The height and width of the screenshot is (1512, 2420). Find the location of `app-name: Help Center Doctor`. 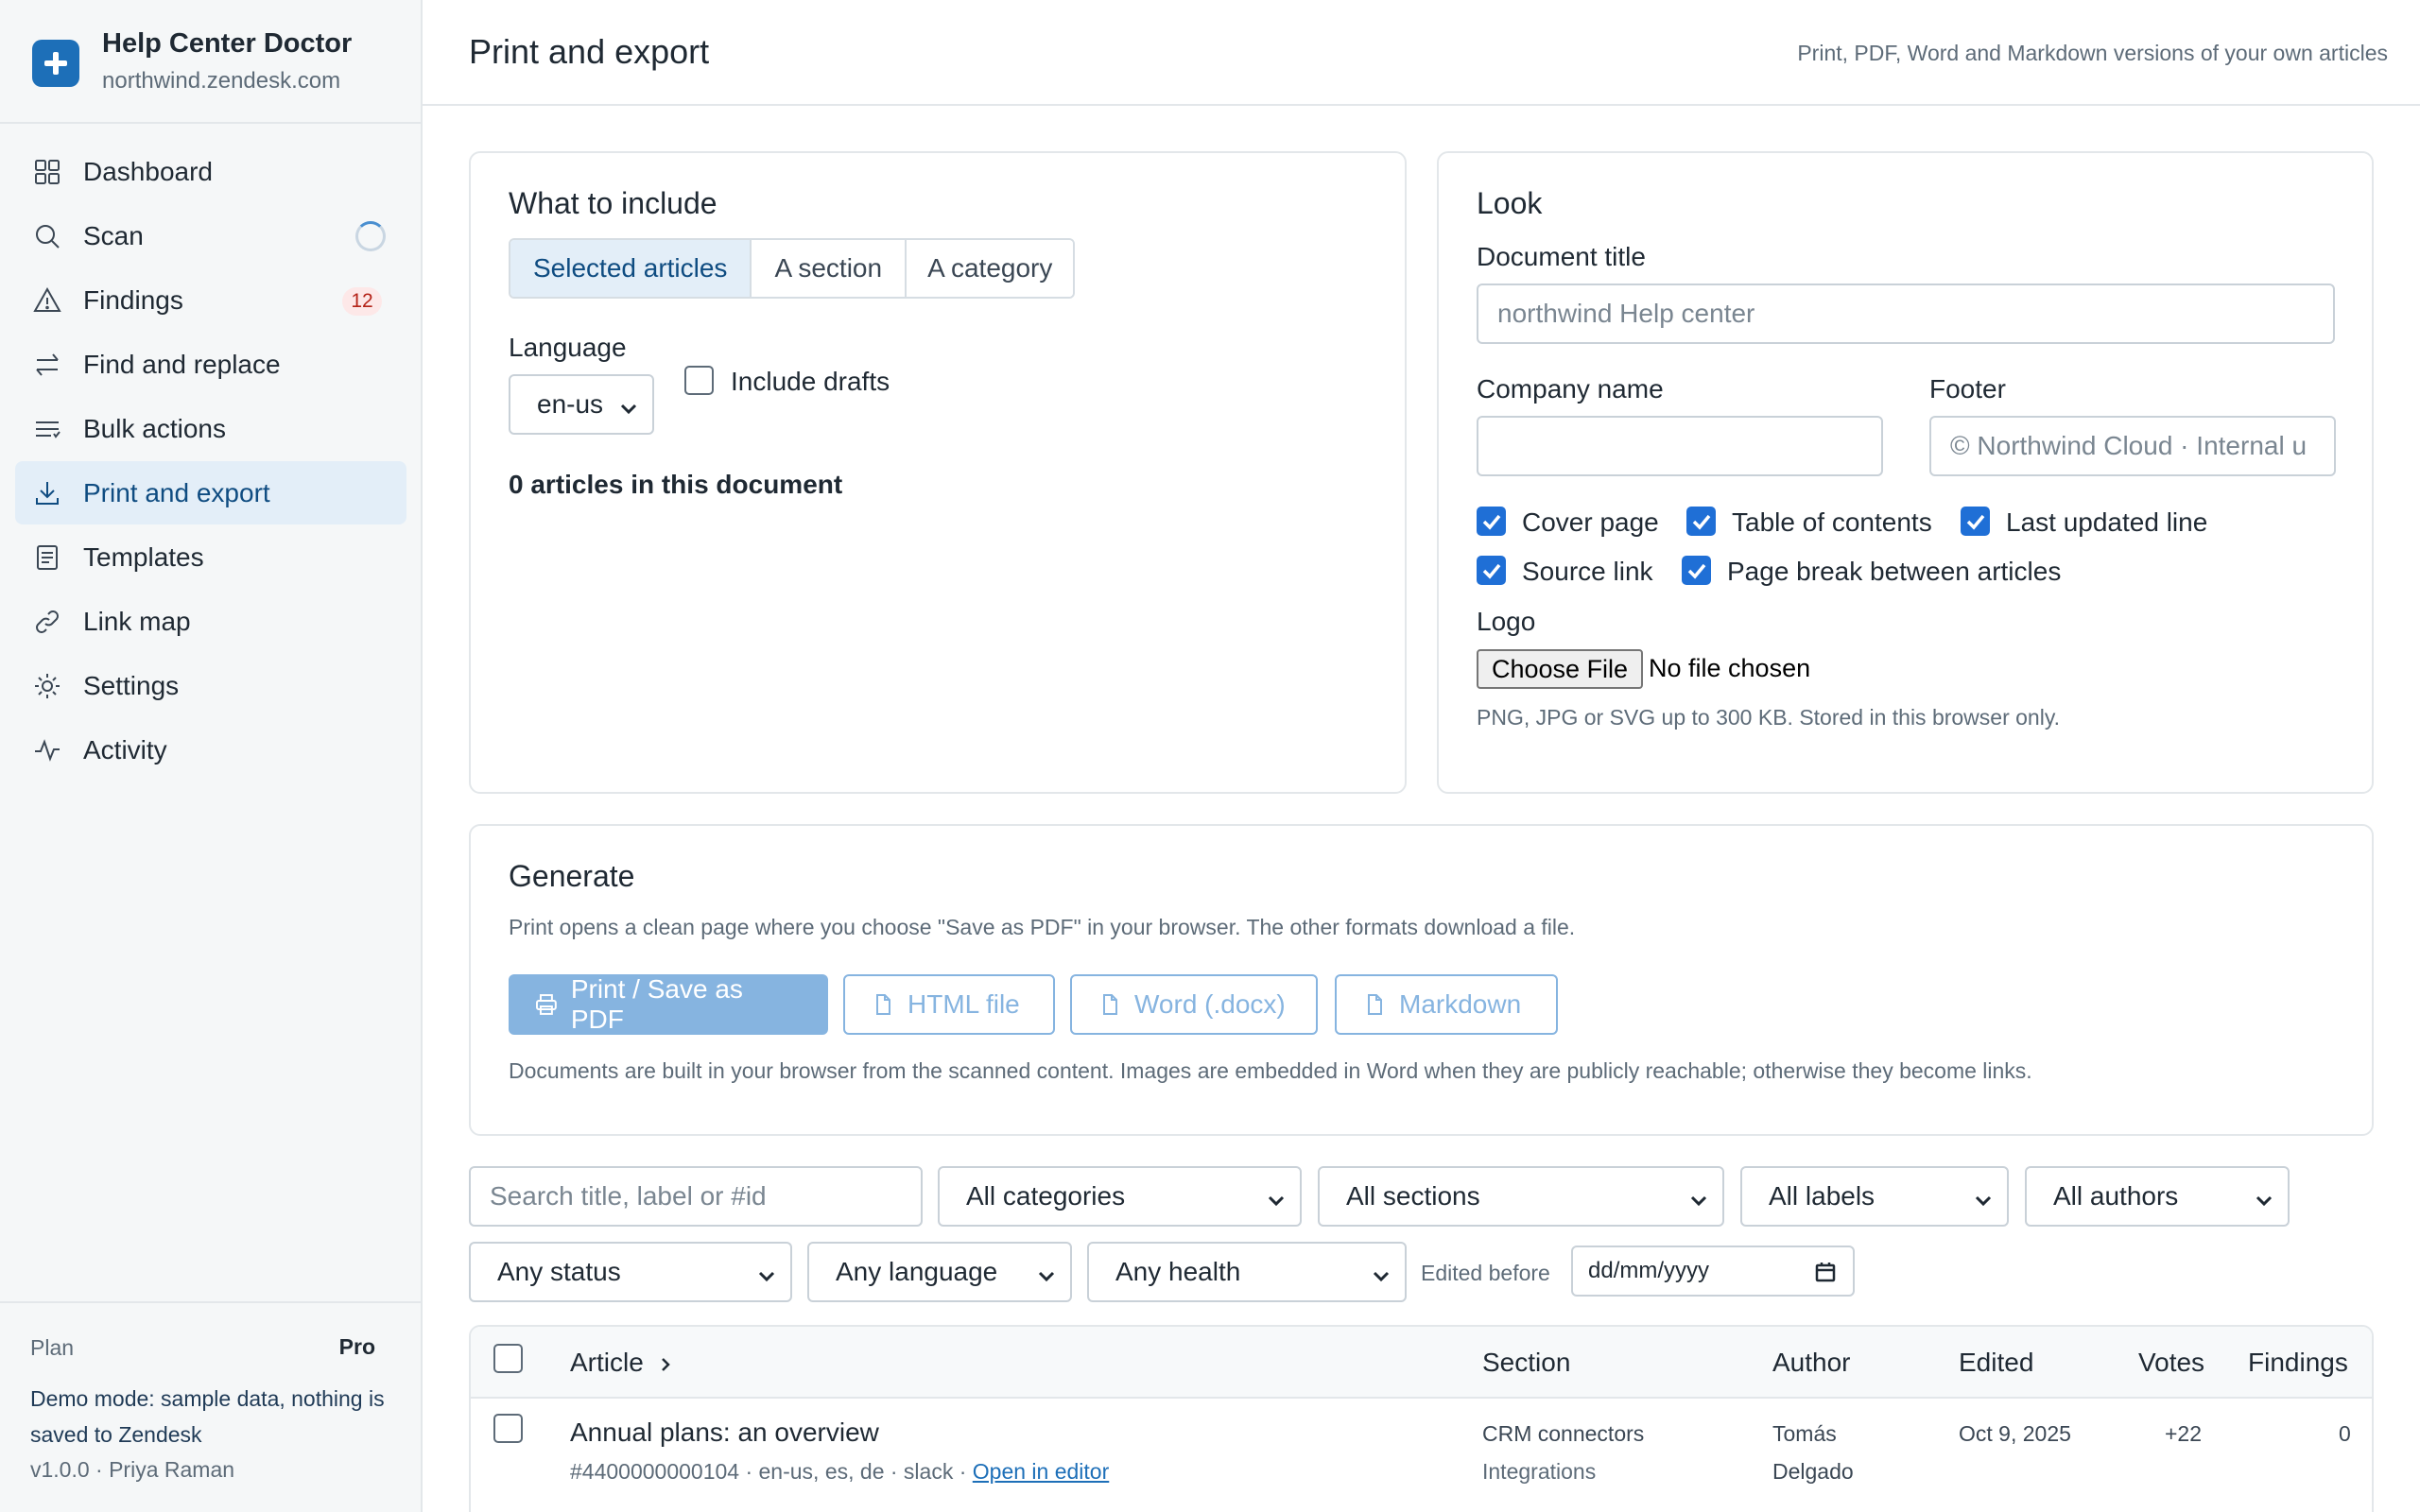

app-name: Help Center Doctor is located at coordinates (227, 43).